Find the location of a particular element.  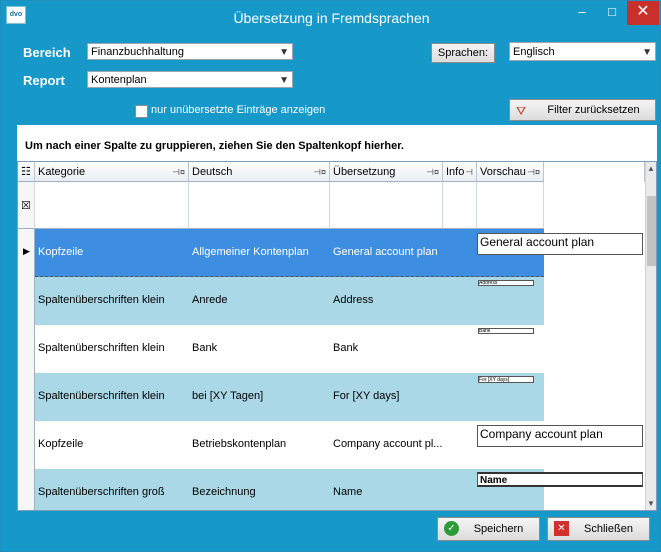

close-window-button: ✕ is located at coordinates (643, 13).